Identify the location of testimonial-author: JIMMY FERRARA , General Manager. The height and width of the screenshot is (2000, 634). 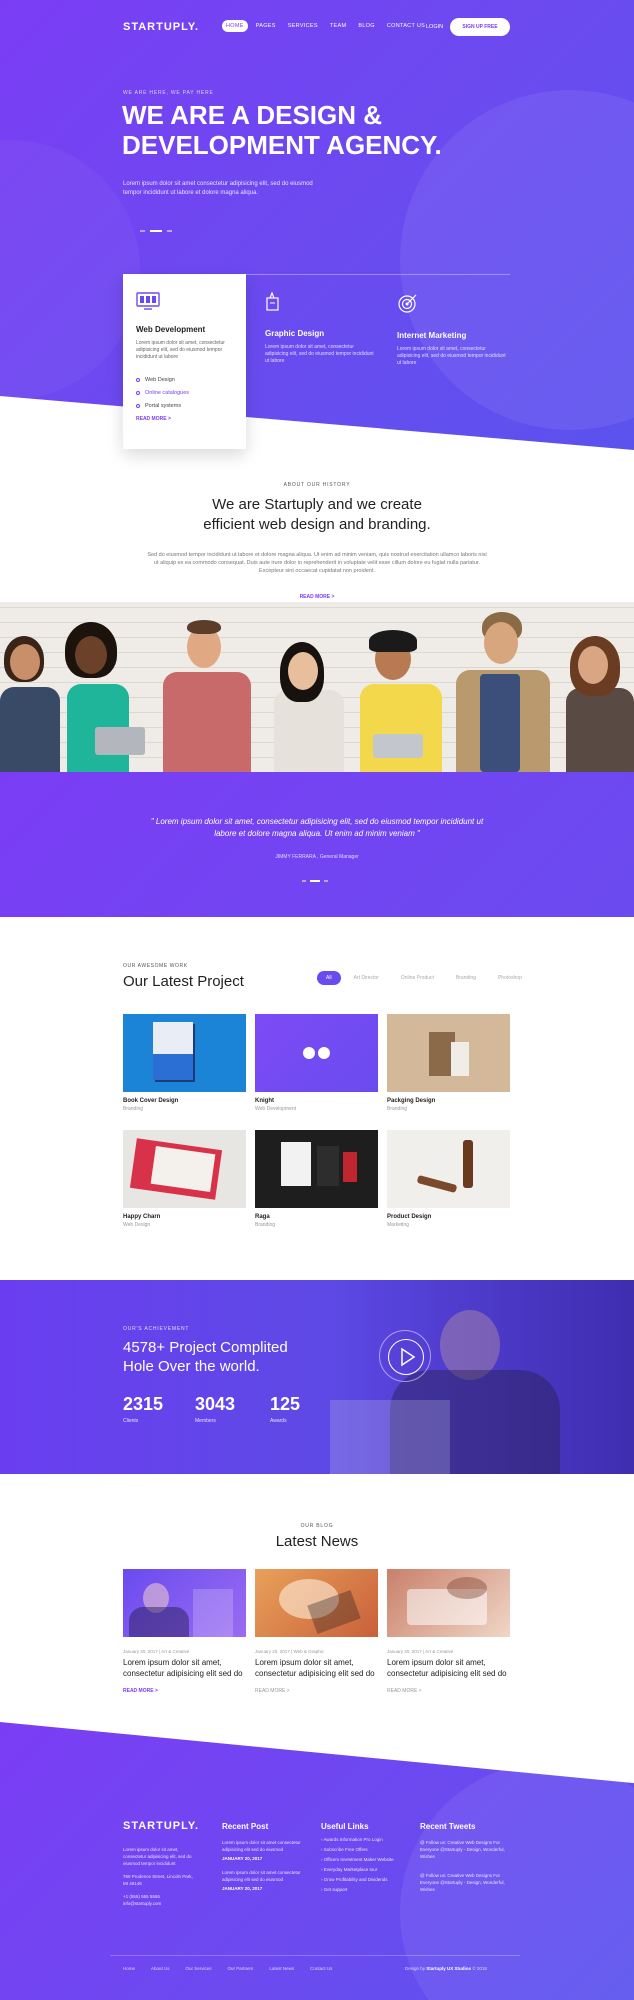
(317, 857).